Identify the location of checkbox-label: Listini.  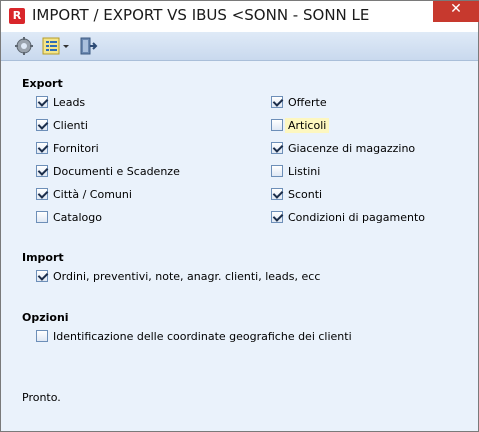
(304, 171).